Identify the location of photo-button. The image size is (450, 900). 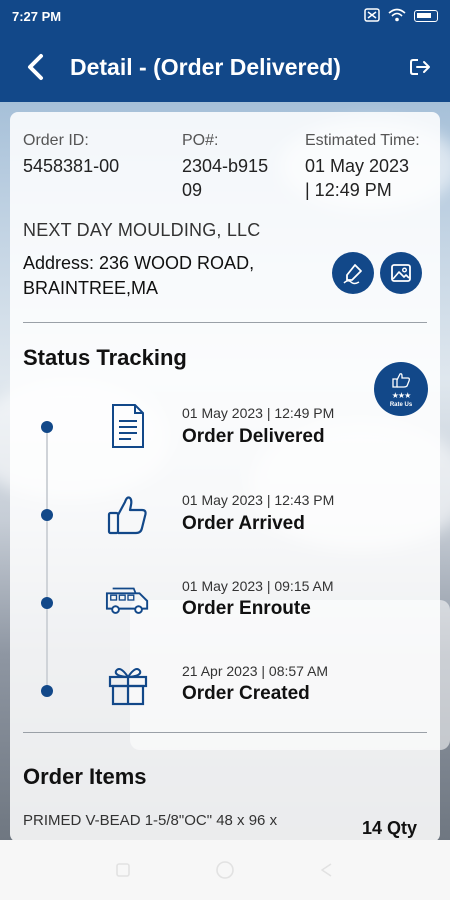
(401, 273).